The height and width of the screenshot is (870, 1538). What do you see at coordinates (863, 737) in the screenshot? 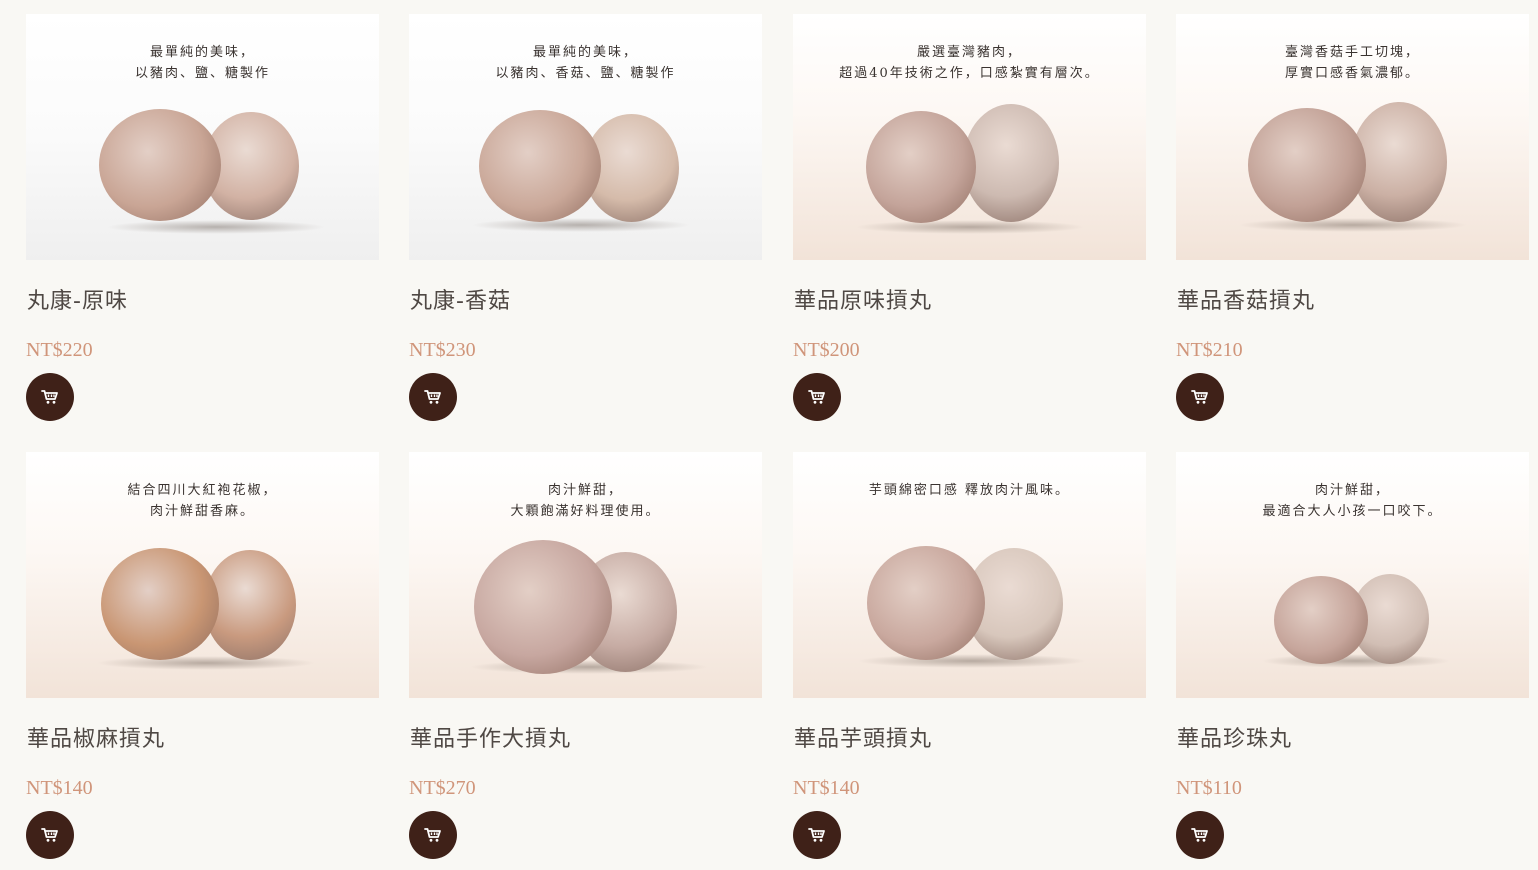
I see `product-name: 華品芋頭摃丸` at bounding box center [863, 737].